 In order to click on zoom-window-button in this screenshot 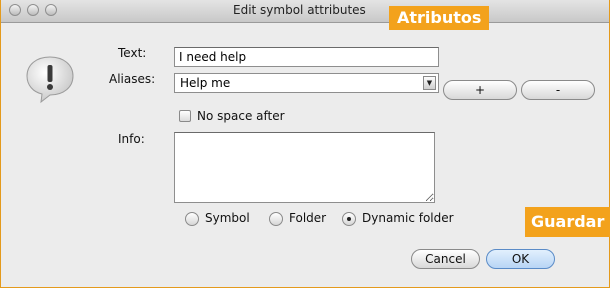, I will do `click(51, 10)`.